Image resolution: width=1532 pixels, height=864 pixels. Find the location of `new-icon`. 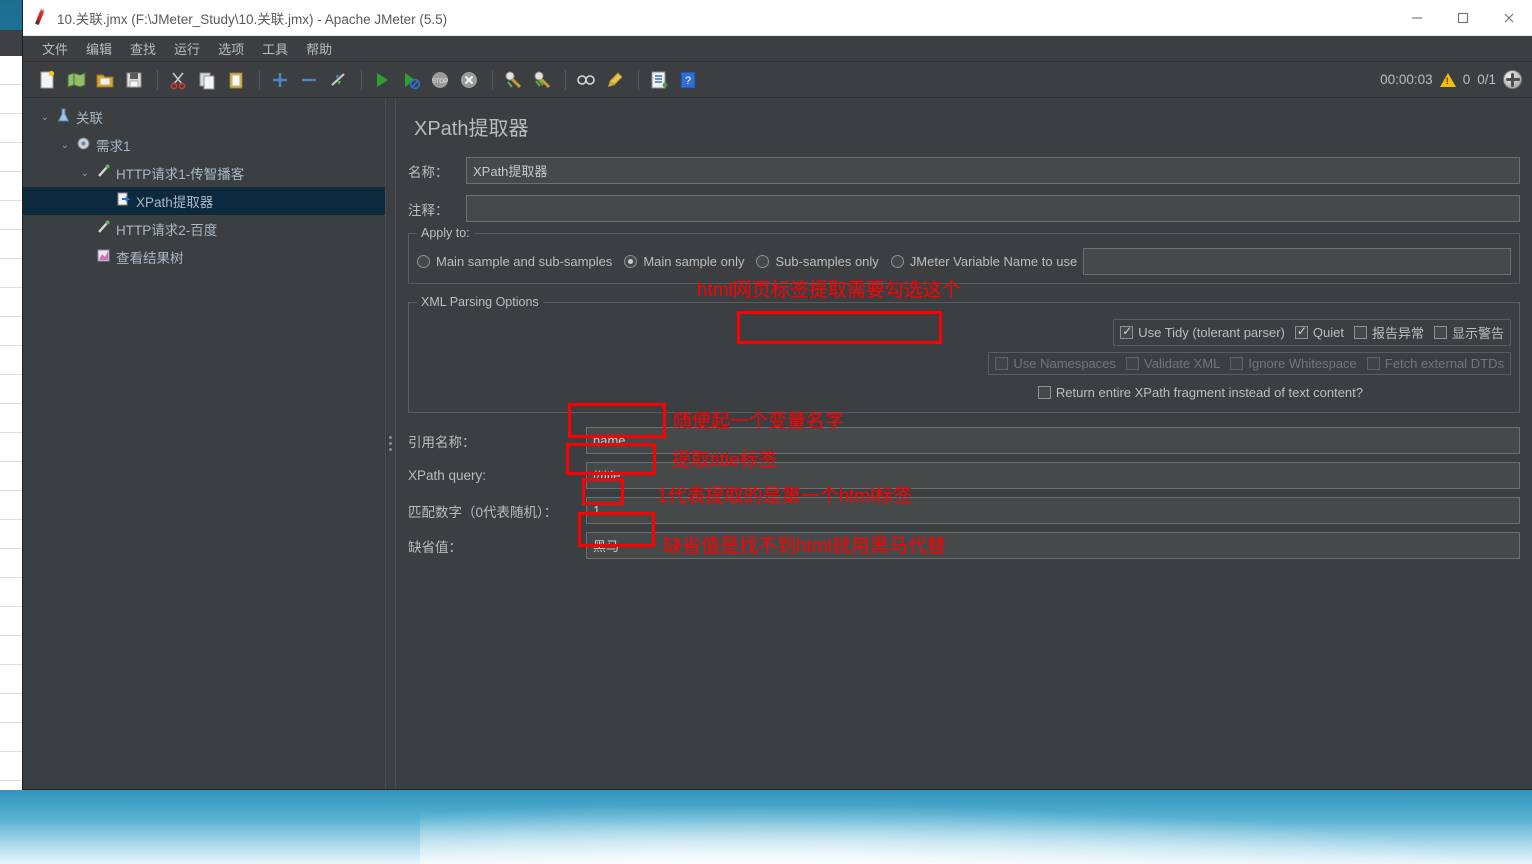

new-icon is located at coordinates (47, 80).